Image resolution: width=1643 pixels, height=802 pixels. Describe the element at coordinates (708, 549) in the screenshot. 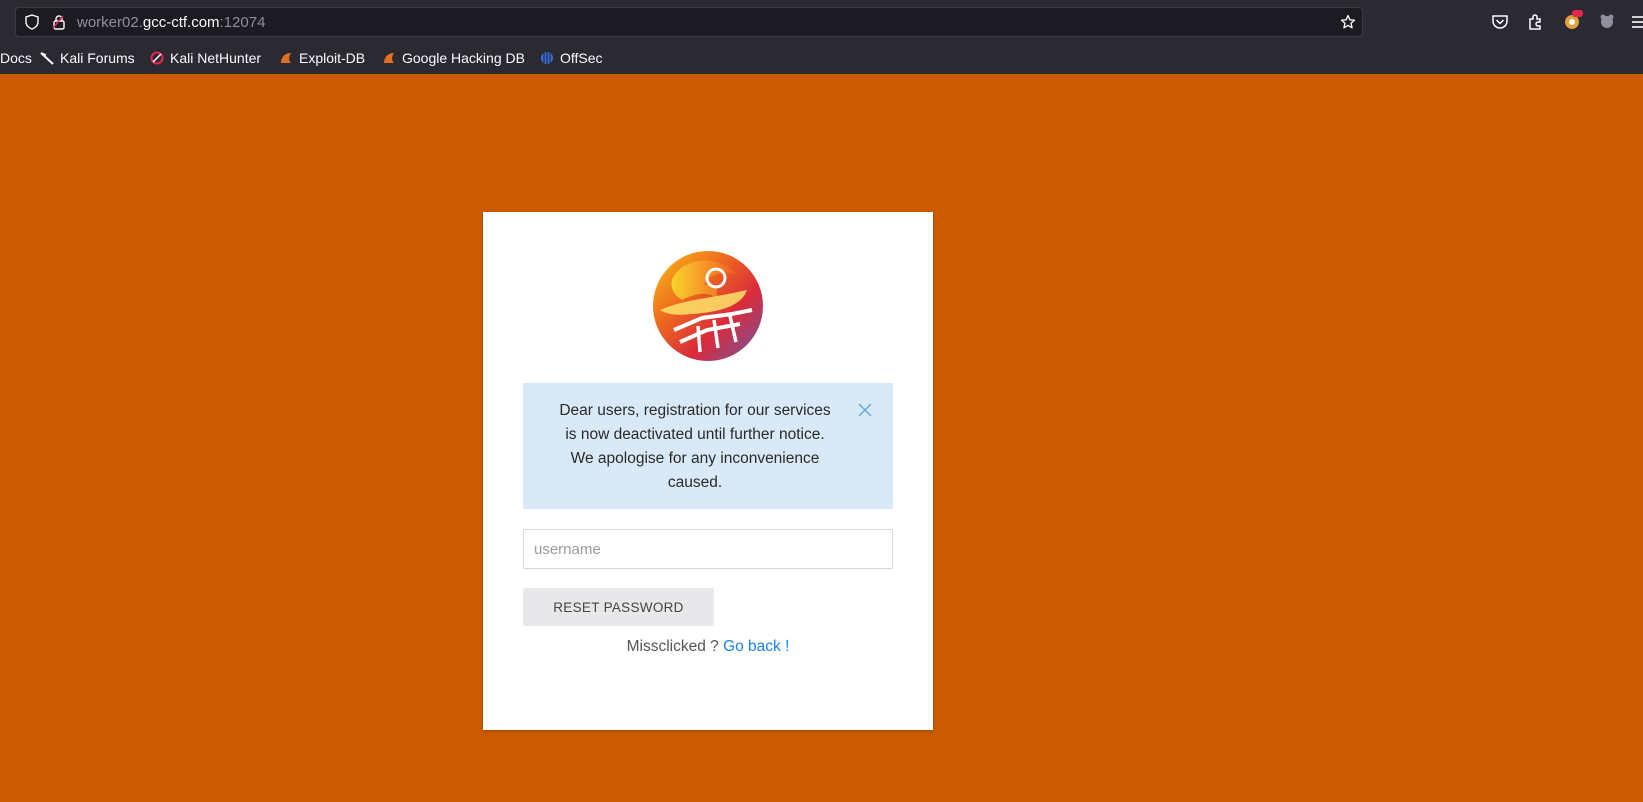

I see `username-input` at that location.